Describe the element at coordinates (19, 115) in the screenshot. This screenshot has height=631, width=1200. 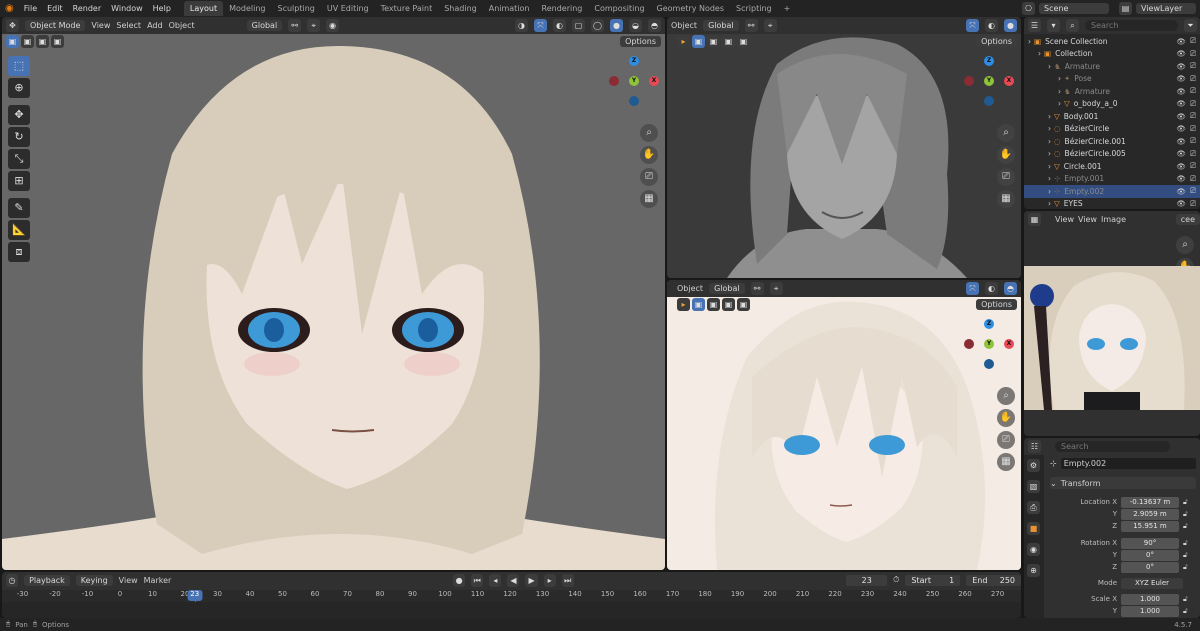
I see `move-icon: ✥` at that location.